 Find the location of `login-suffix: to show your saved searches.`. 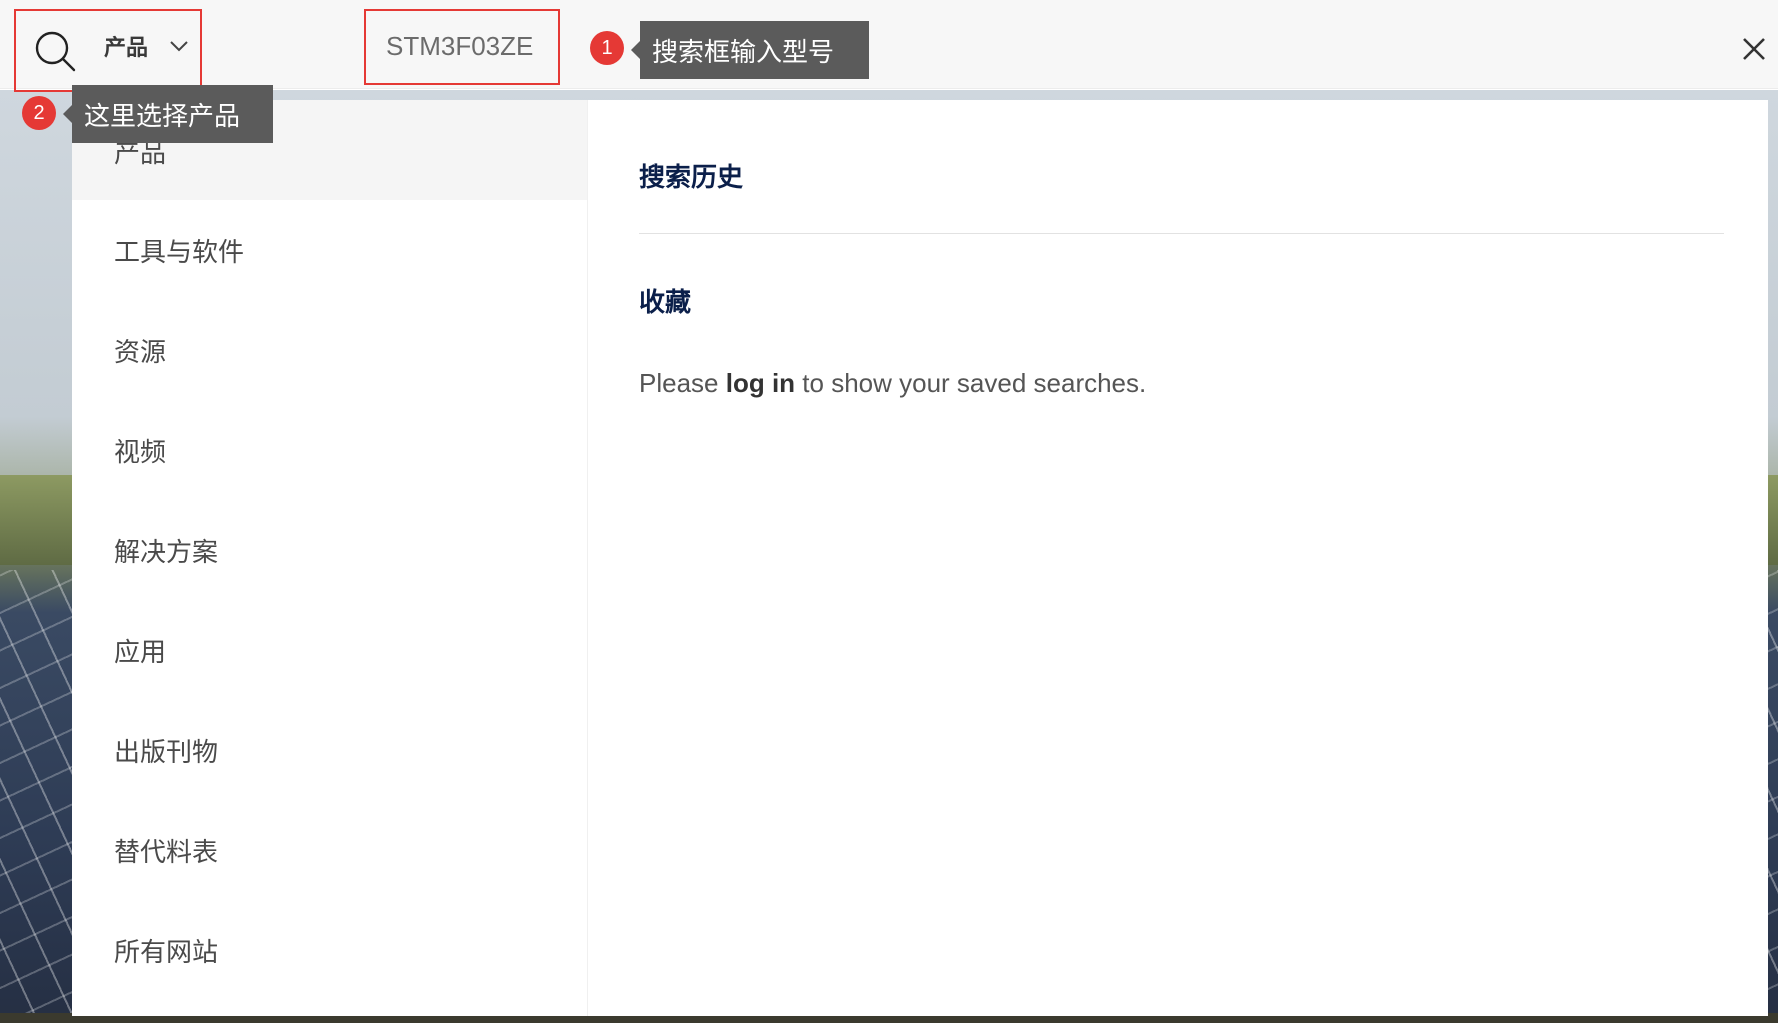

login-suffix: to show your saved searches. is located at coordinates (971, 383).